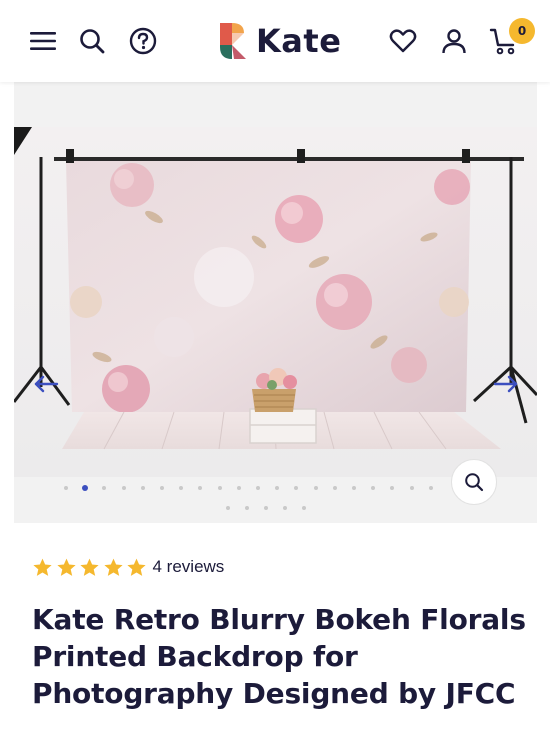  I want to click on search-icon, so click(92, 41).